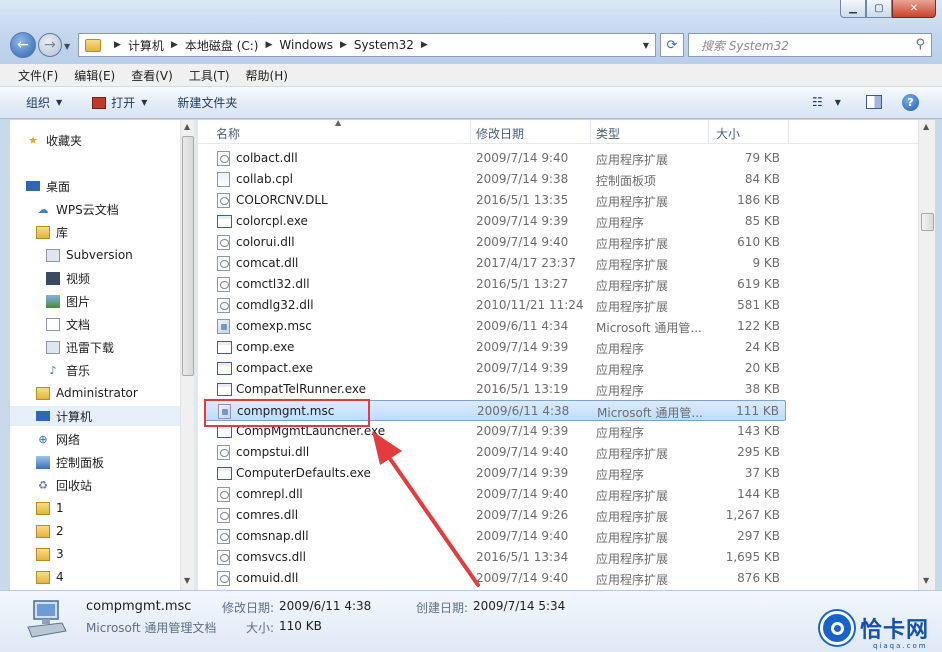 Image resolution: width=942 pixels, height=652 pixels. Describe the element at coordinates (50, 577) in the screenshot. I see `nav-item-folder-4: 4` at that location.